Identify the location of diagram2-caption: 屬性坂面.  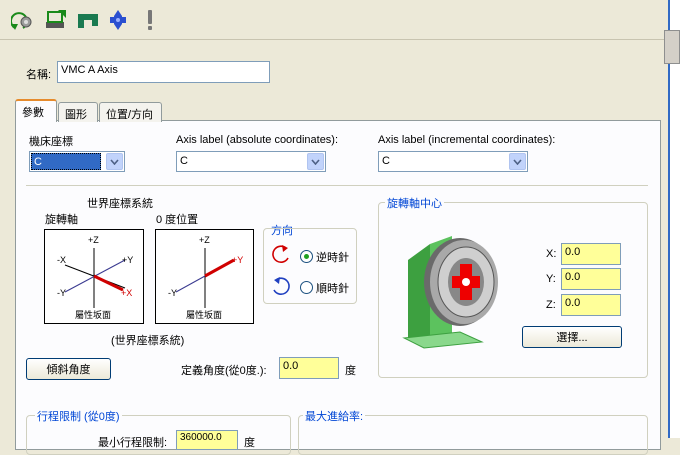
(204, 315).